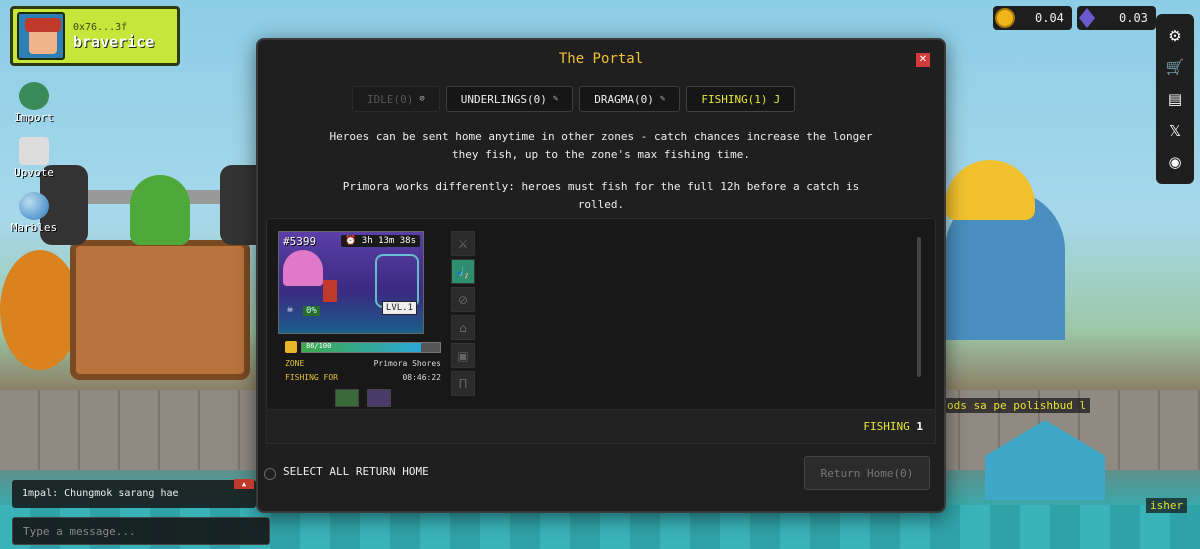 Image resolution: width=1200 pixels, height=549 pixels. What do you see at coordinates (134, 494) in the screenshot?
I see `chat-message: 1mpal: Chungmok sarang hae` at bounding box center [134, 494].